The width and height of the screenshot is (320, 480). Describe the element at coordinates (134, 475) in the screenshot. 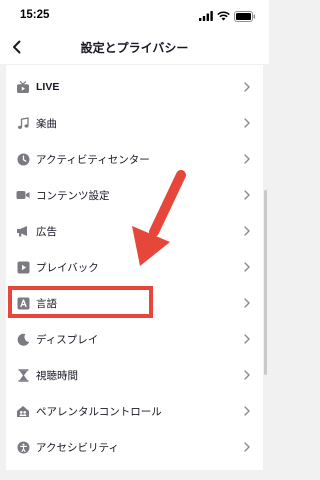

I see `bottom-safe-area` at that location.